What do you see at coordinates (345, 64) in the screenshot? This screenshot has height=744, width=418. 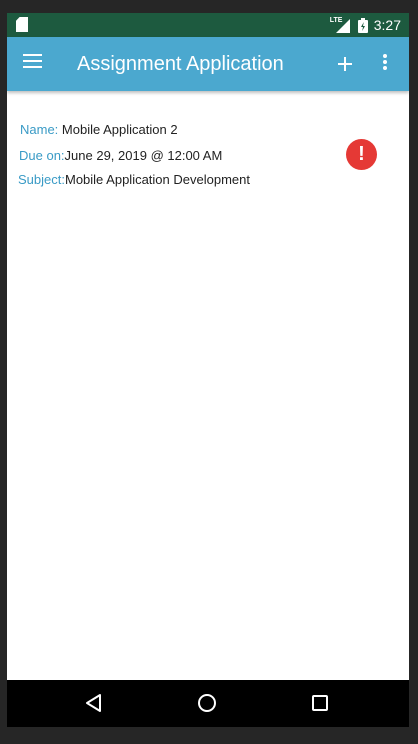 I see `add-icon` at bounding box center [345, 64].